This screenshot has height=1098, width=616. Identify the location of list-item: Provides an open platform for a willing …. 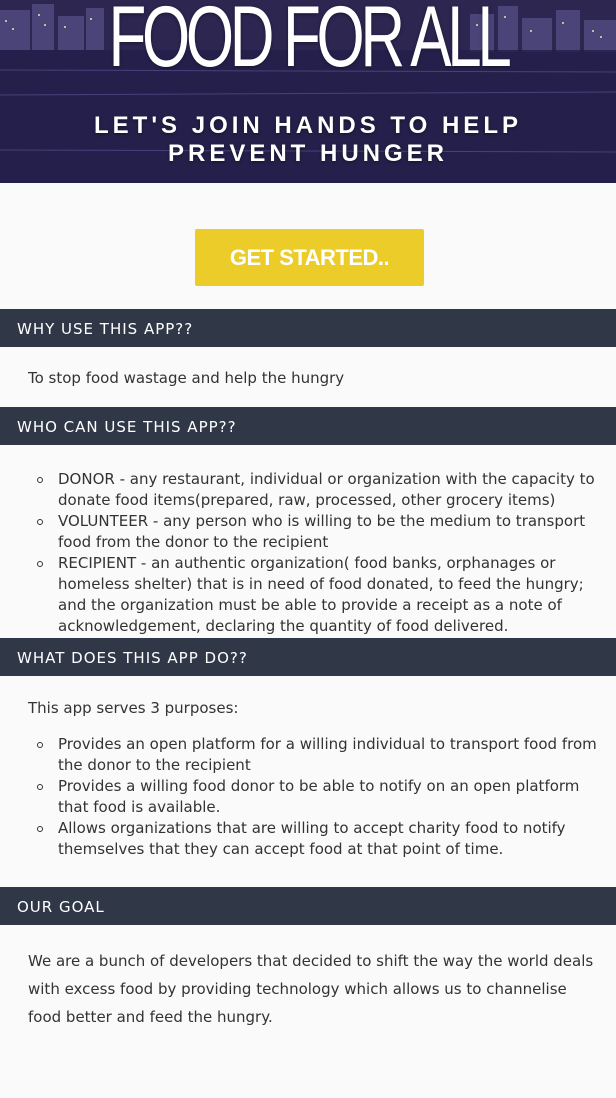
(320, 755).